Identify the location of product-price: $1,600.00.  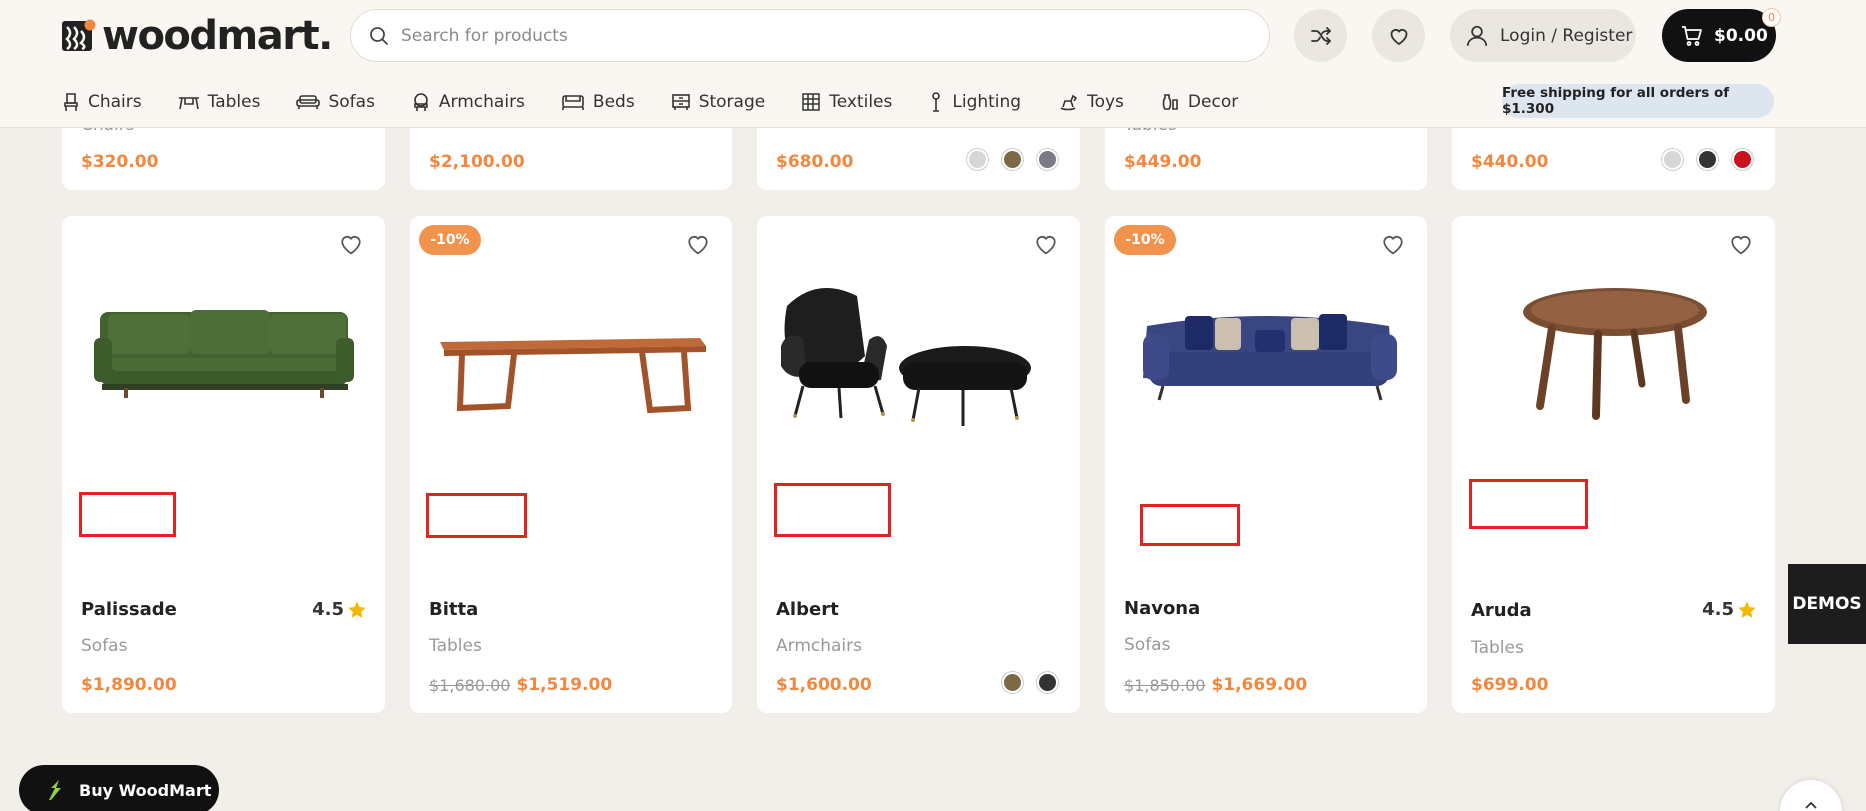
(824, 685).